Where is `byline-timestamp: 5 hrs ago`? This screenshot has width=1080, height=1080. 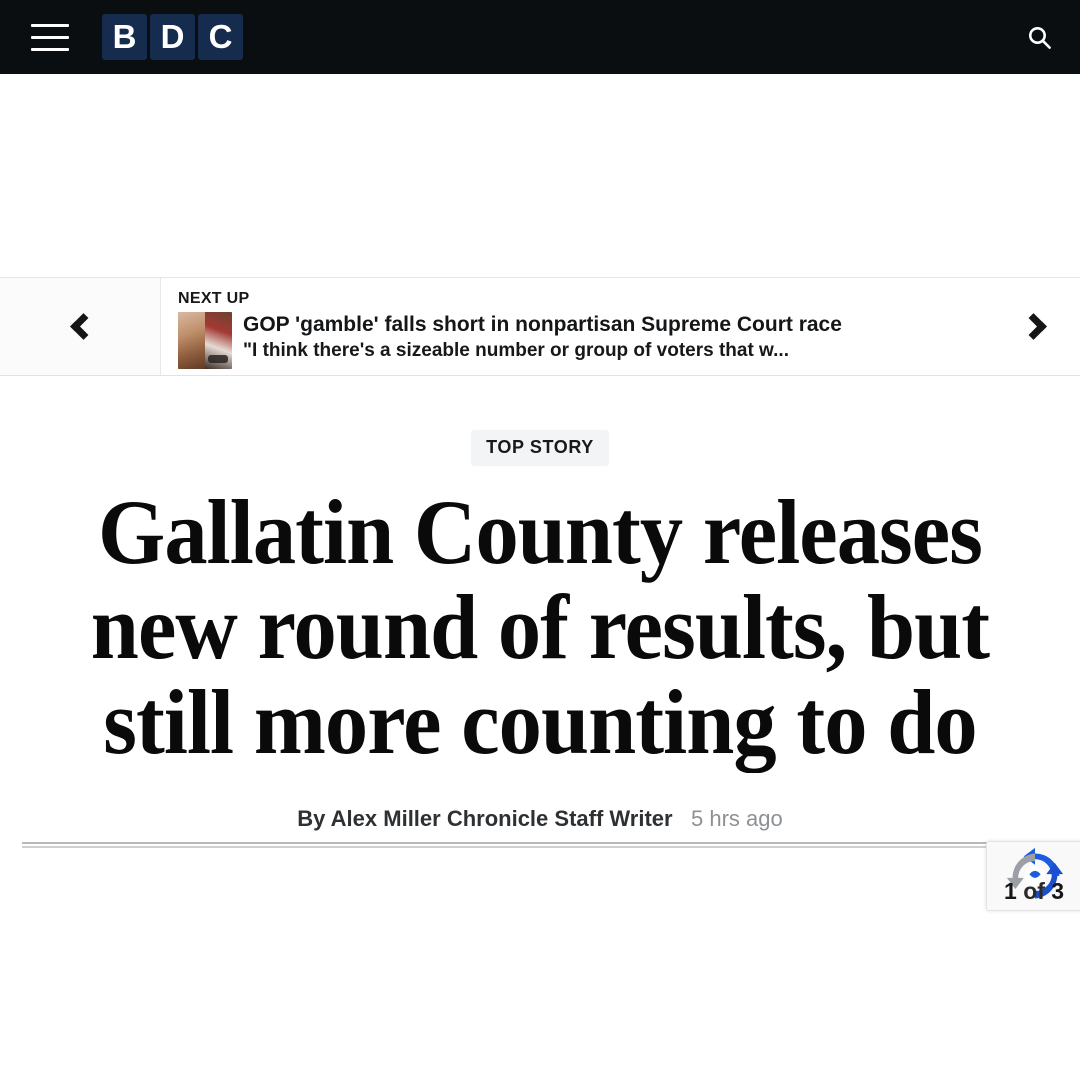
byline-timestamp: 5 hrs ago is located at coordinates (737, 818).